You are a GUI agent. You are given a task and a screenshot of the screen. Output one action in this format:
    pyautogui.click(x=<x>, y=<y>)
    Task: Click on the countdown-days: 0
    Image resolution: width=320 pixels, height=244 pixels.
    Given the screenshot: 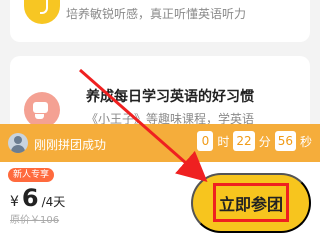 What is the action you would take?
    pyautogui.click(x=205, y=141)
    